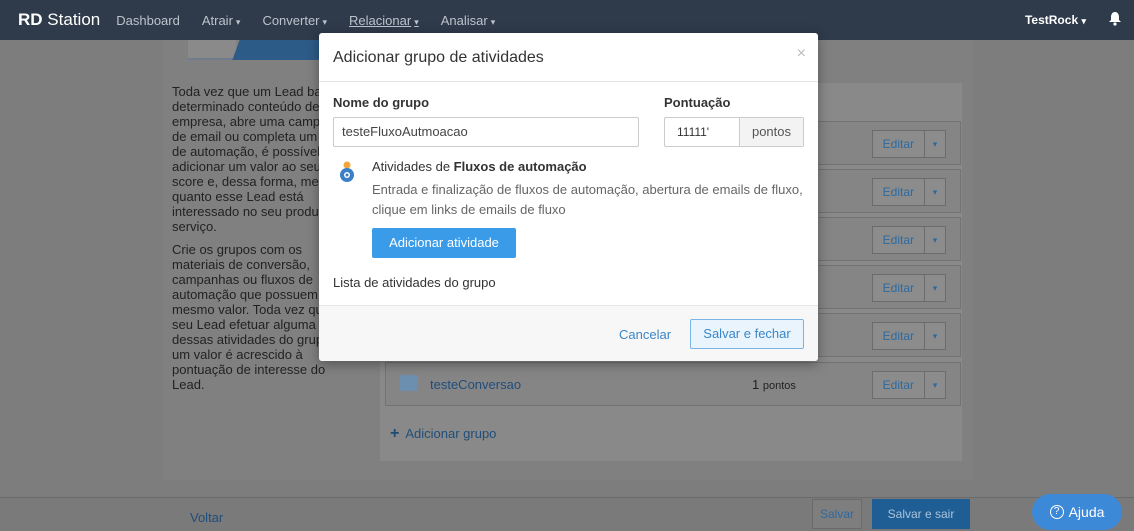  I want to click on activity-title-bold: Fluxos de automação, so click(520, 166).